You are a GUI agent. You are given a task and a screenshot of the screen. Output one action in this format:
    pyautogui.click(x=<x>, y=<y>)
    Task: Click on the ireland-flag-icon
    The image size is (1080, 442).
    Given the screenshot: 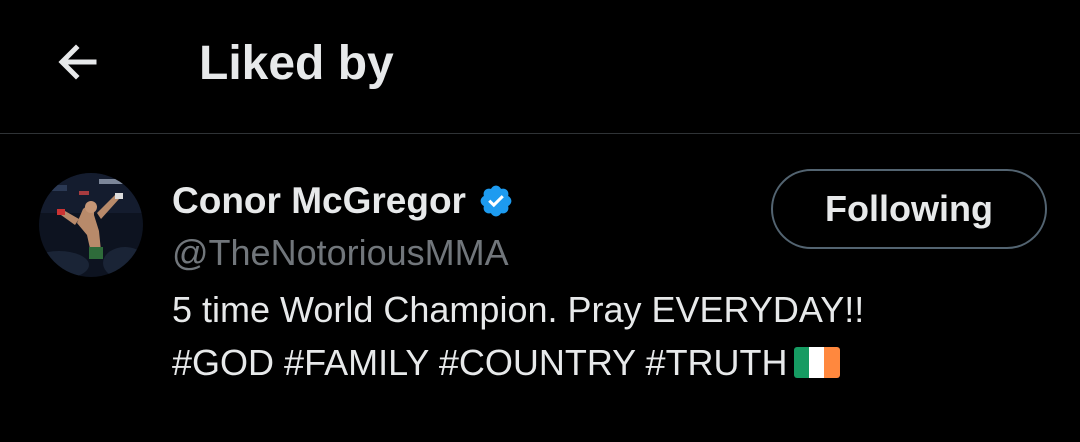 What is the action you would take?
    pyautogui.click(x=816, y=362)
    